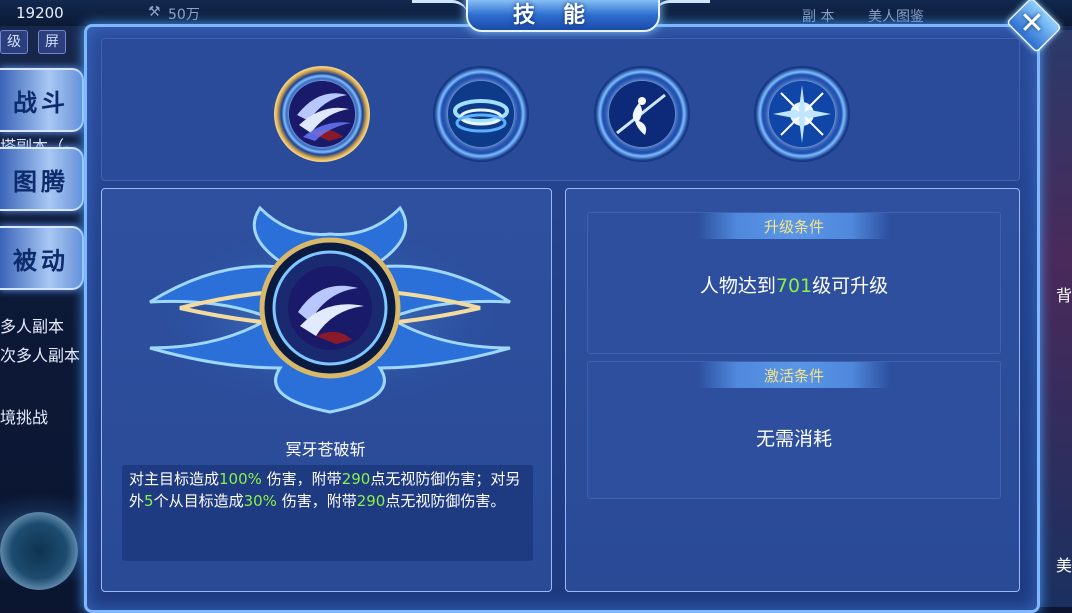 This screenshot has width=1072, height=613. Describe the element at coordinates (794, 375) in the screenshot. I see `activate-condition-header: 激活条件` at that location.